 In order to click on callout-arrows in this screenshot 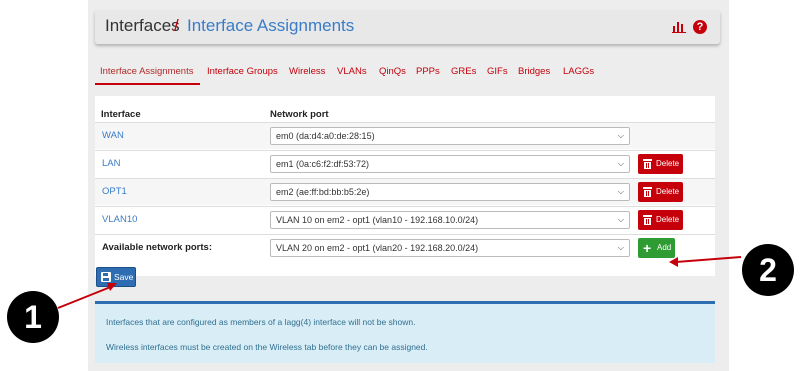, I will do `click(399, 282)`.